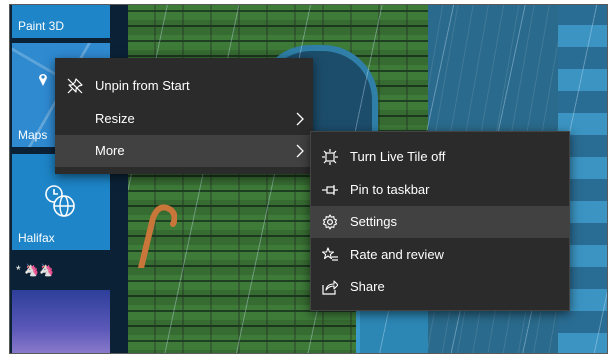 This screenshot has height=359, width=614. Describe the element at coordinates (33, 135) in the screenshot. I see `tile-label: Maps` at that location.